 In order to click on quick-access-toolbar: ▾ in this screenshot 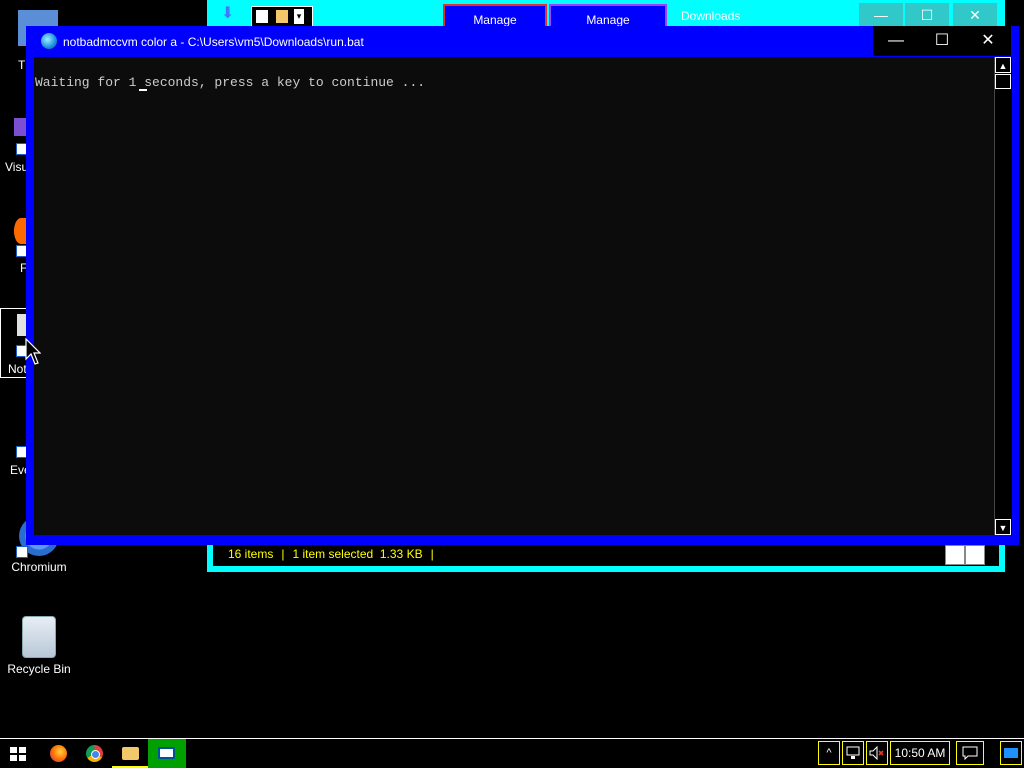, I will do `click(282, 17)`.